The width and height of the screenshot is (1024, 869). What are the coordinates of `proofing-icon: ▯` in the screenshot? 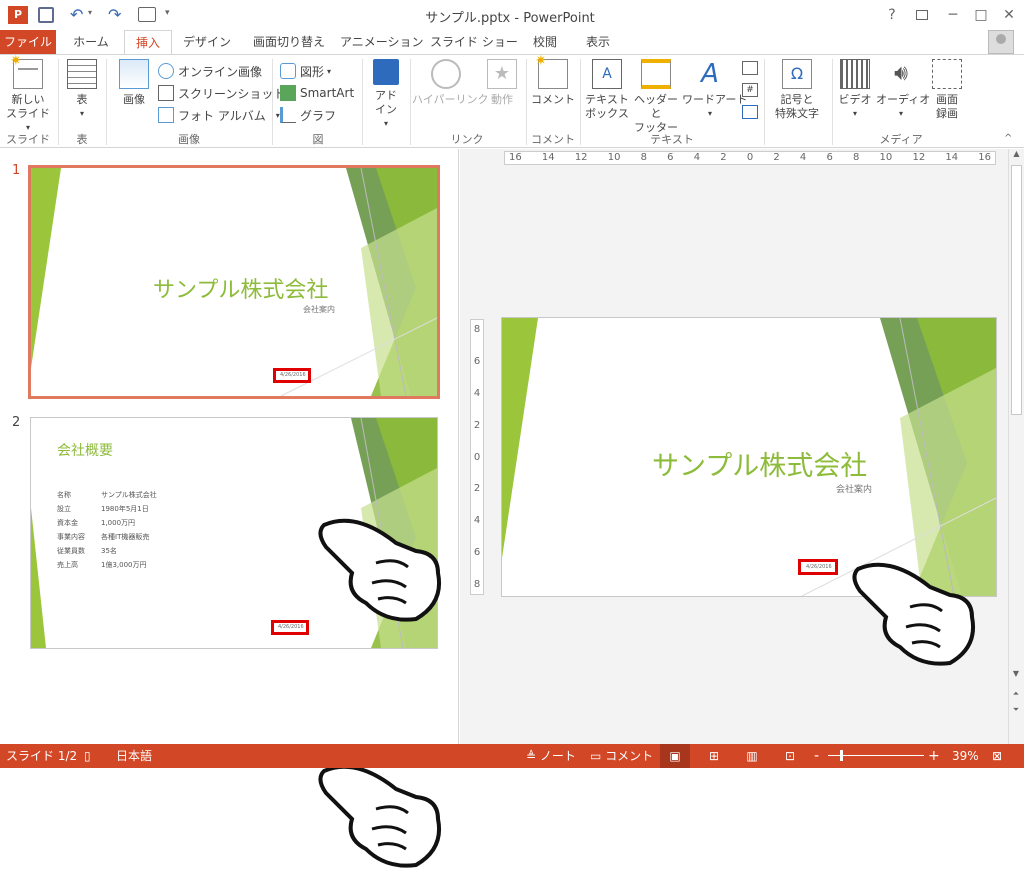 It's located at (87, 756).